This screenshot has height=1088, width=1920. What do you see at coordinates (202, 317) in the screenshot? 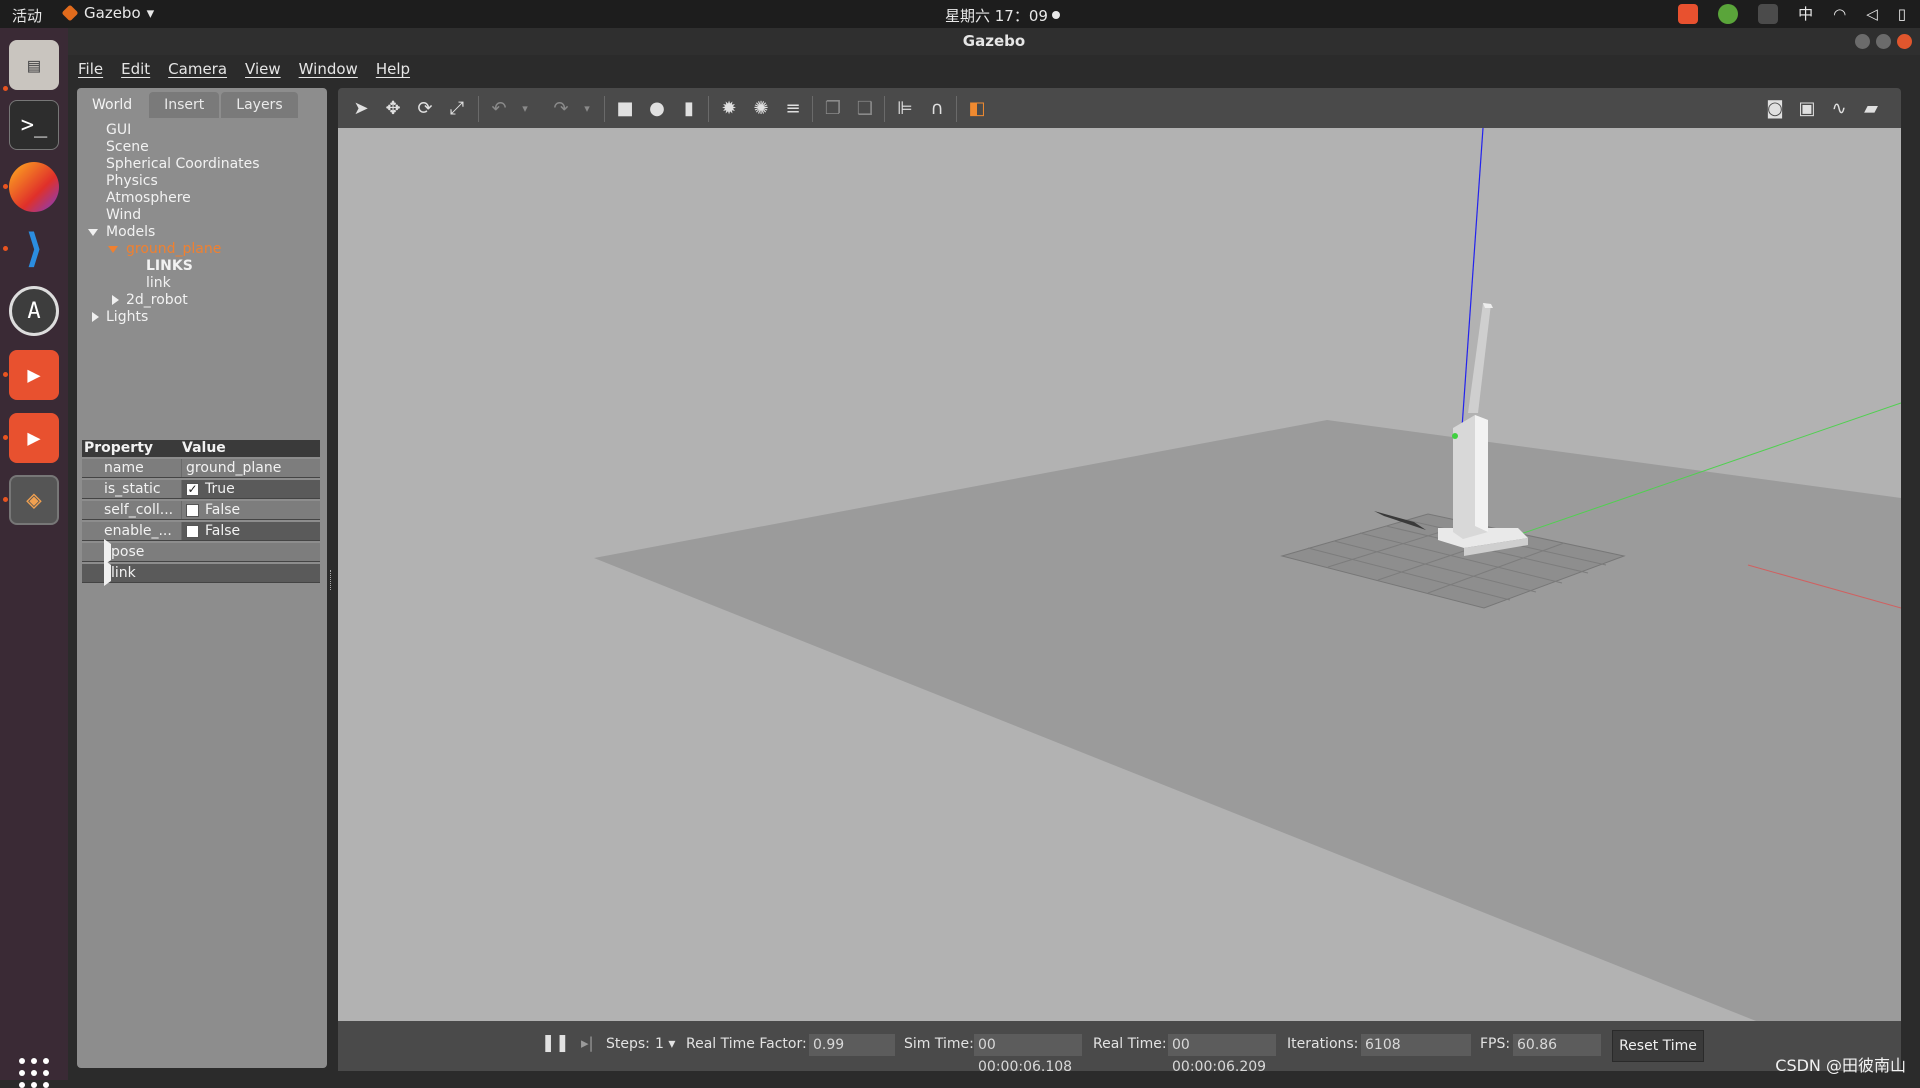
I see `tree-item-lights: Lights` at bounding box center [202, 317].